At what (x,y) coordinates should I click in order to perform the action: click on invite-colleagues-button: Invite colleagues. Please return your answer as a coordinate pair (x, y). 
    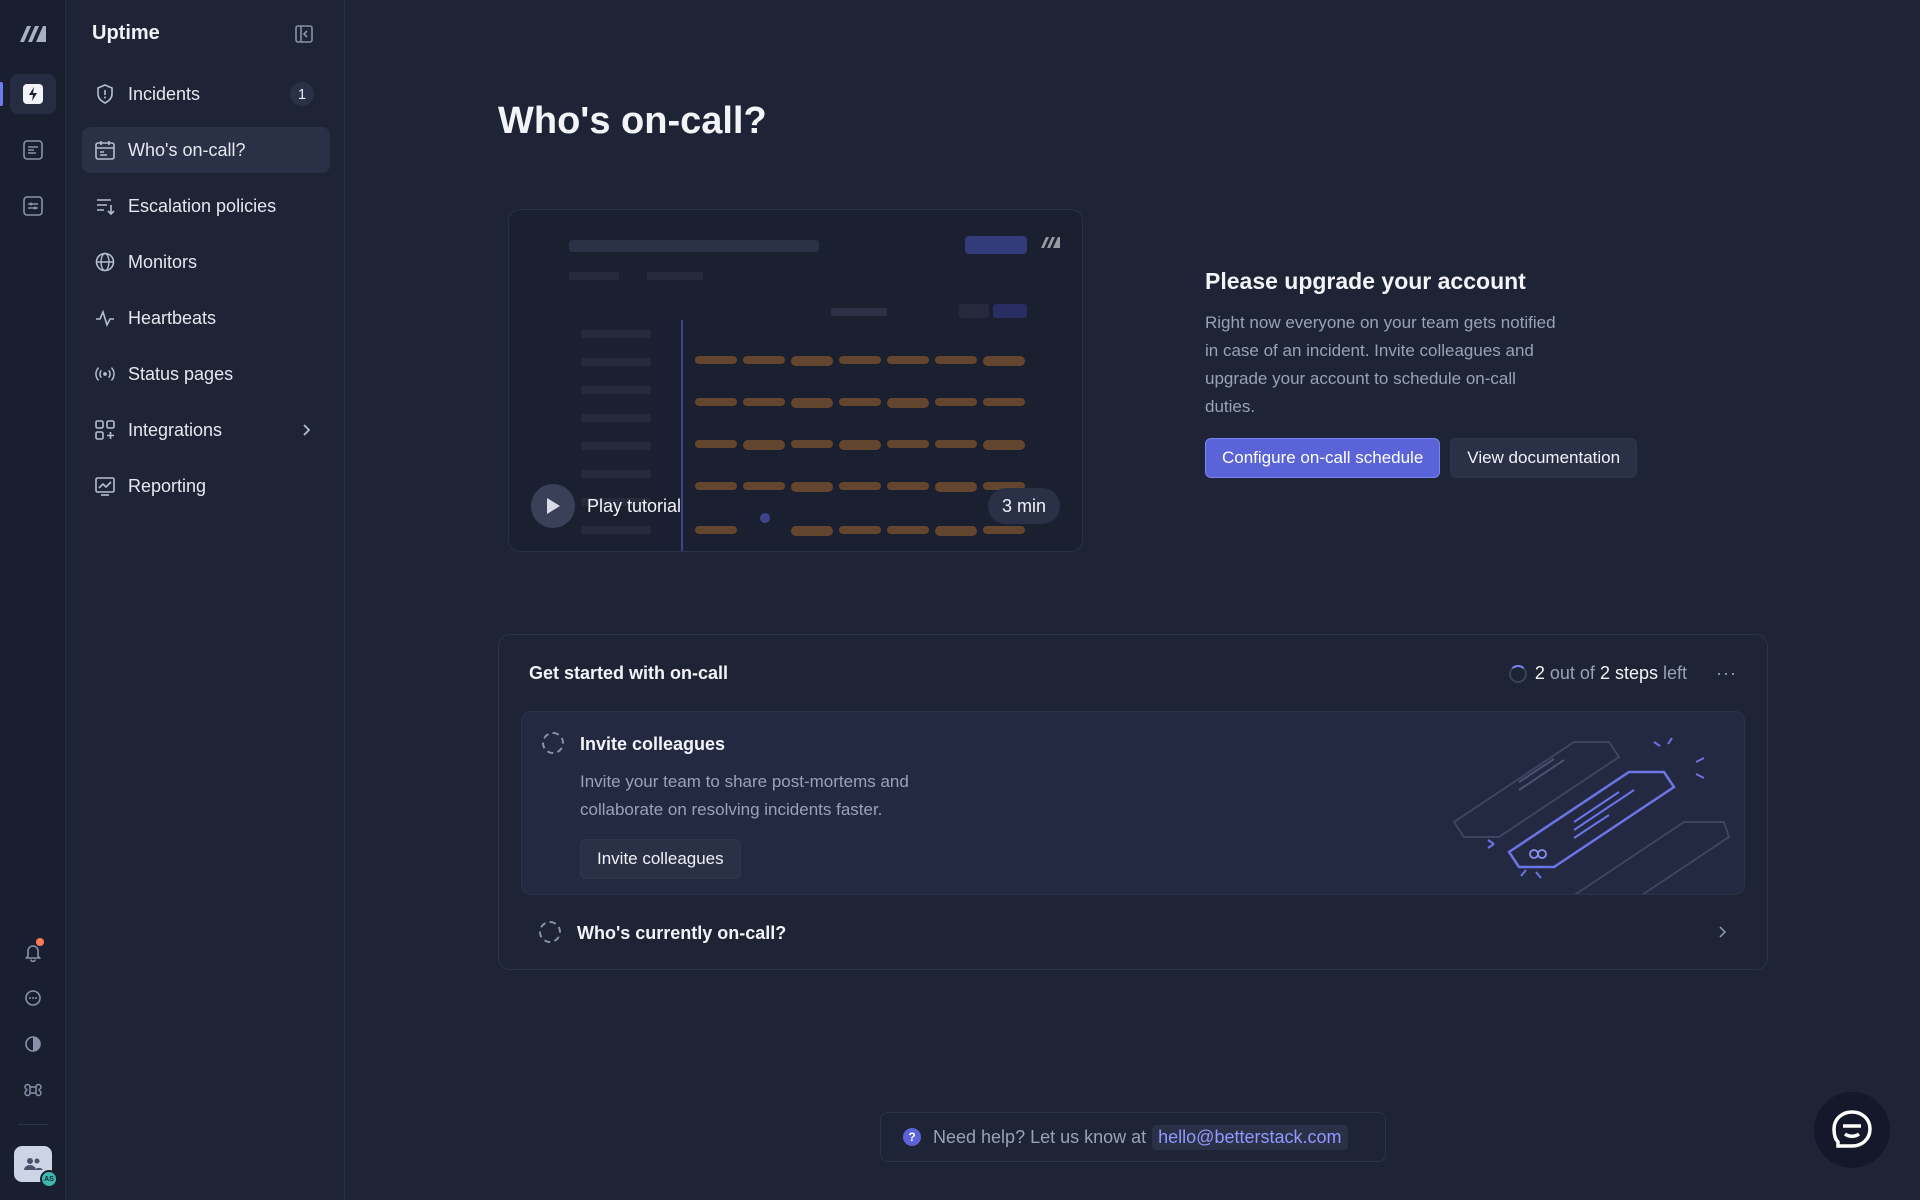
    Looking at the image, I should click on (660, 859).